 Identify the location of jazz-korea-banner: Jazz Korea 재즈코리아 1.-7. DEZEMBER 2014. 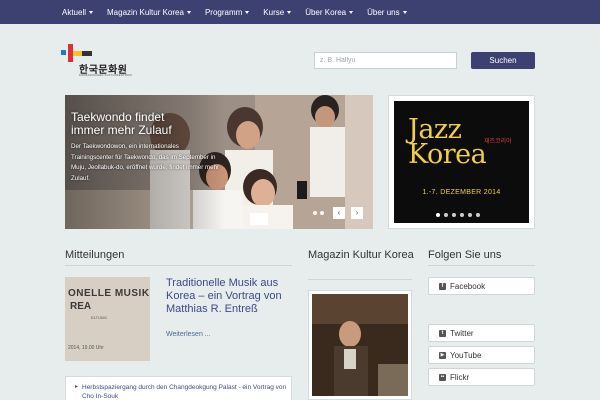
(461, 162).